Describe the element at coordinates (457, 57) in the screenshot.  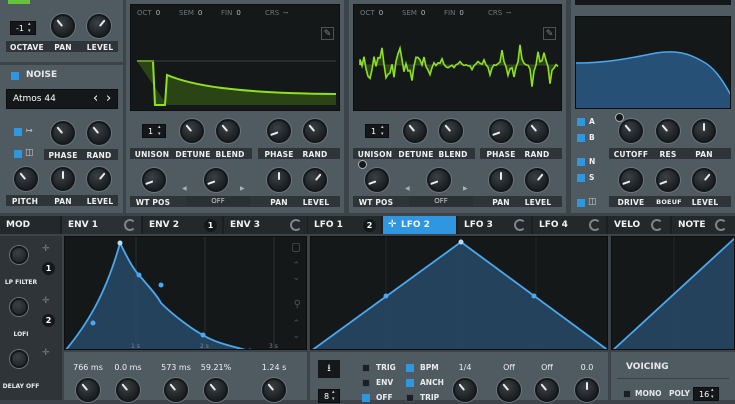
I see `osc-b-wavetable-display: OCT 0 SEM 0 FIN 0 CRS -- ✎` at that location.